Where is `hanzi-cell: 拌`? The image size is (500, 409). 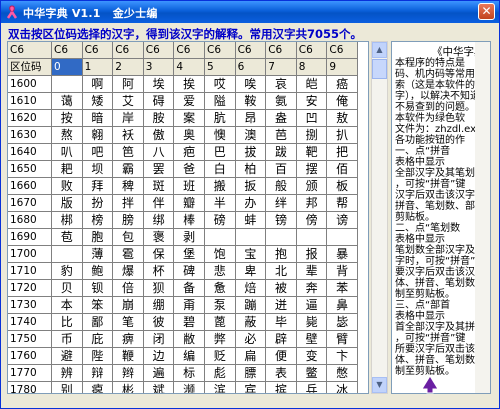
hanzi-cell: 拌 is located at coordinates (128, 203).